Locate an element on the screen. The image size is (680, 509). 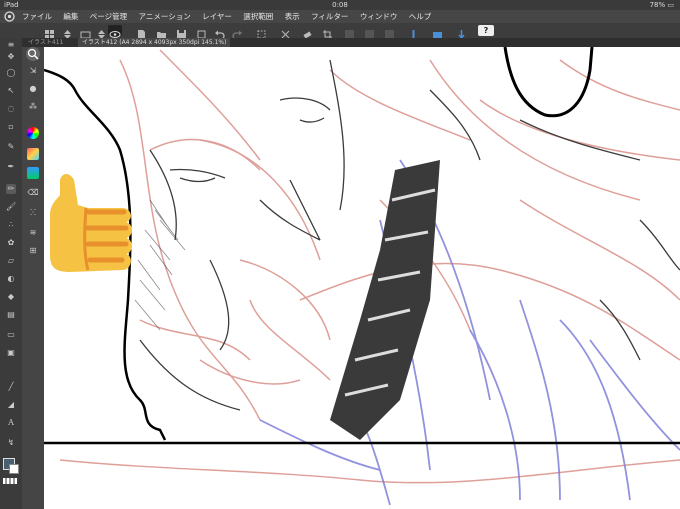
rotate-view-icon is located at coordinates (413, 32).